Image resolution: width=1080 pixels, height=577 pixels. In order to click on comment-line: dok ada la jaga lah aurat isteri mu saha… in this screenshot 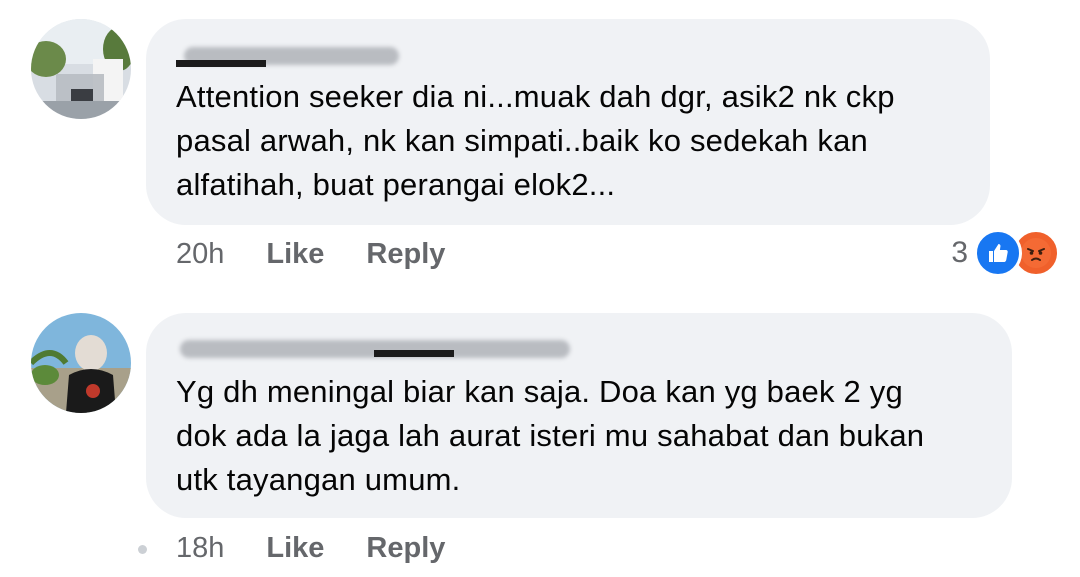, I will do `click(550, 435)`.